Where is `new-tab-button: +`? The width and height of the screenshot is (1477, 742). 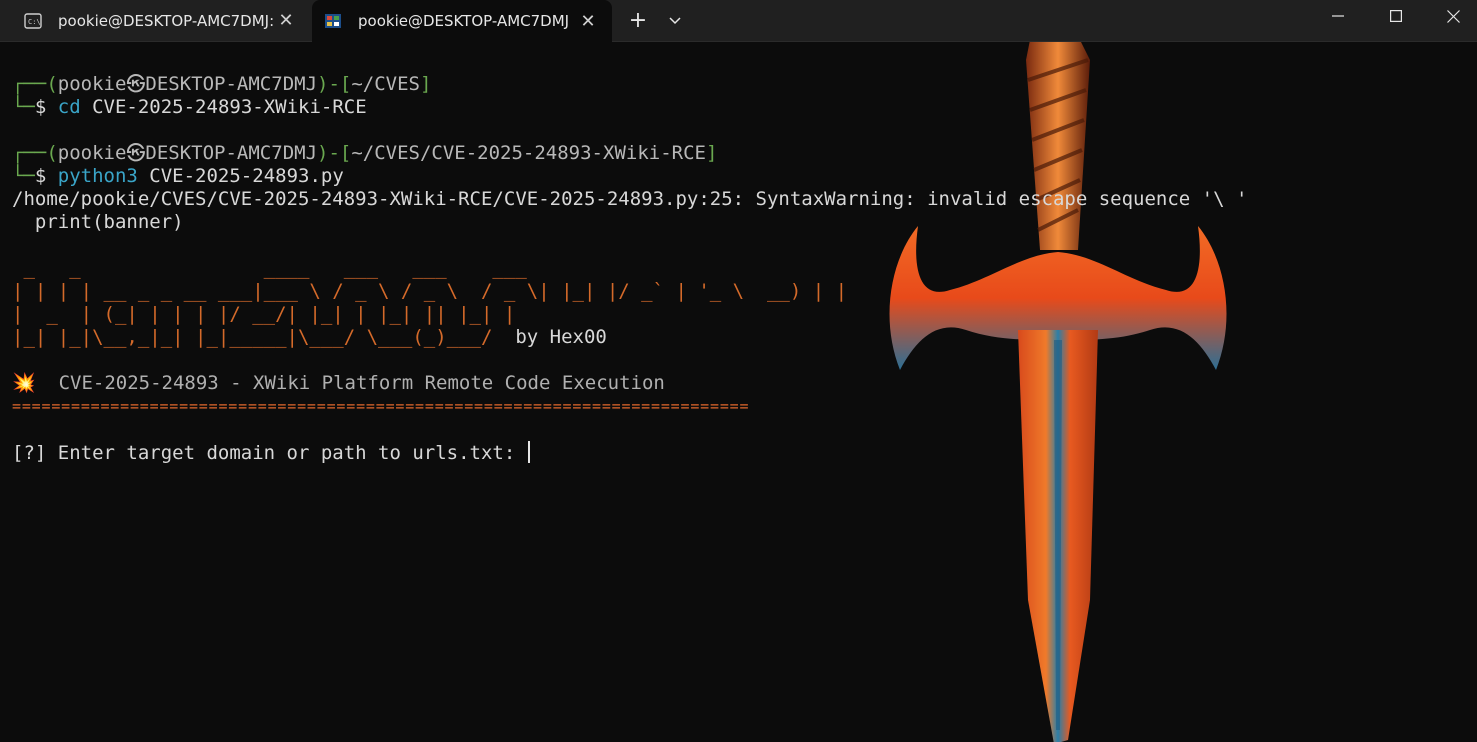 new-tab-button: + is located at coordinates (638, 20).